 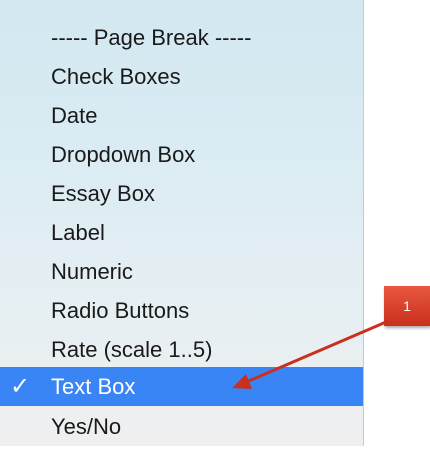 I want to click on menu-item-radio-buttons: Radio Buttons, so click(x=181, y=310).